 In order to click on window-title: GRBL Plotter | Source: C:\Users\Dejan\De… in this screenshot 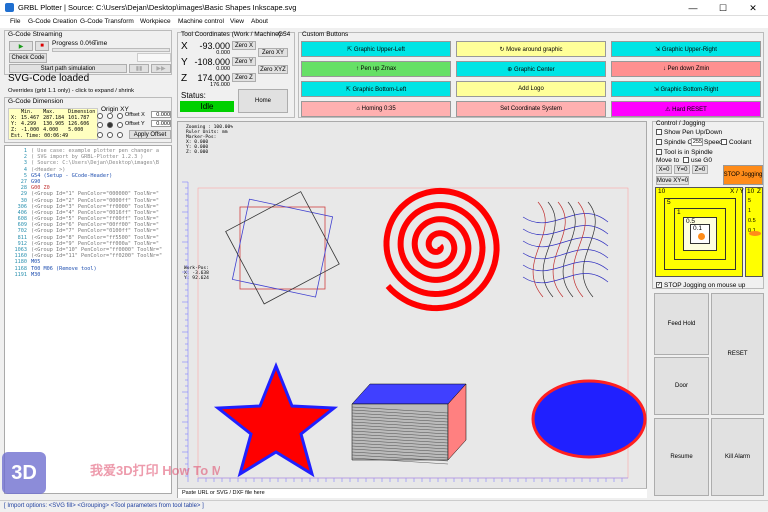, I will do `click(157, 7)`.